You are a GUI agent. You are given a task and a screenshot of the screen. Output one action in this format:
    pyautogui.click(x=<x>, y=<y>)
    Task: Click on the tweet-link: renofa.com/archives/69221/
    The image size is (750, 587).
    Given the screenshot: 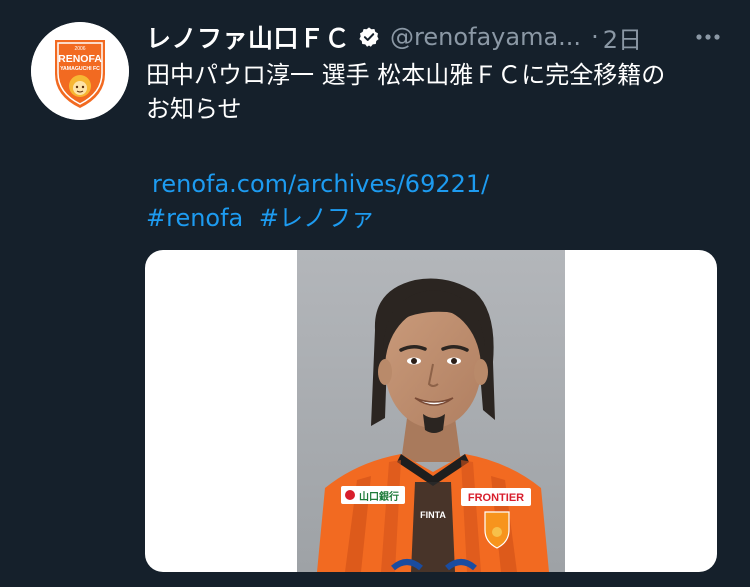 What is the action you would take?
    pyautogui.click(x=320, y=184)
    